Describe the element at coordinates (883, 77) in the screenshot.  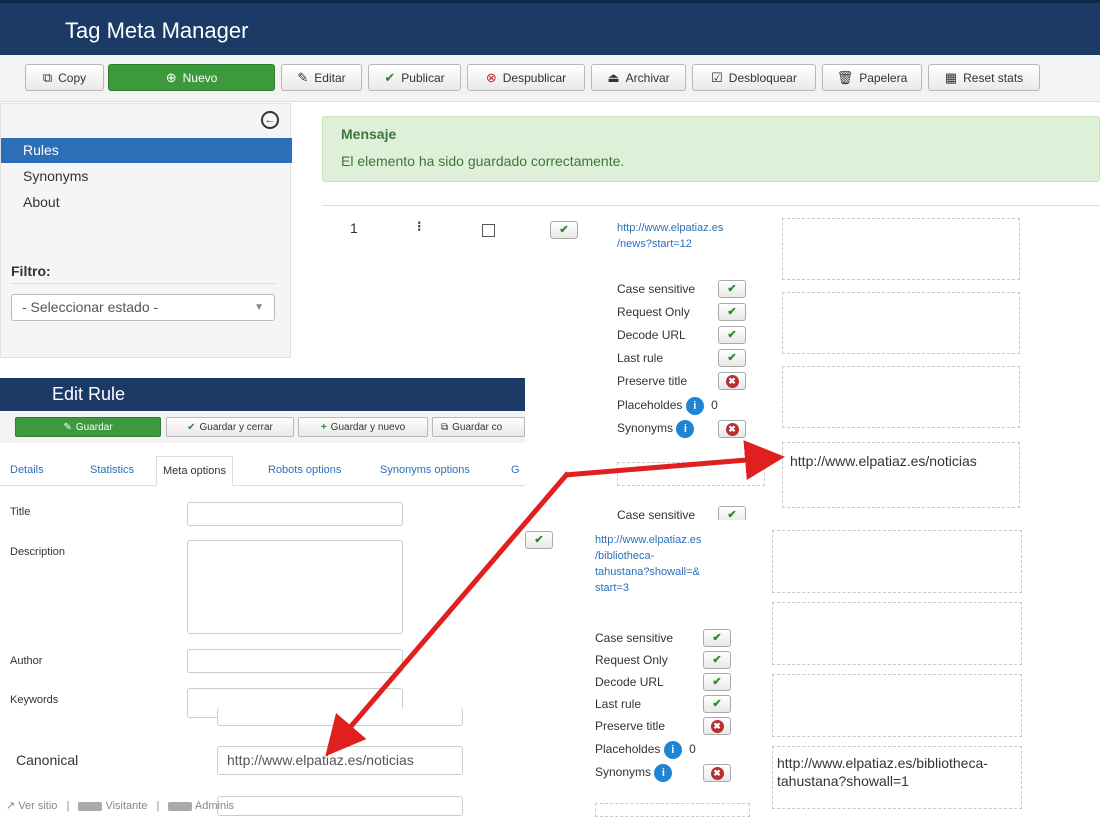
I see `papelera-label: Papelera` at that location.